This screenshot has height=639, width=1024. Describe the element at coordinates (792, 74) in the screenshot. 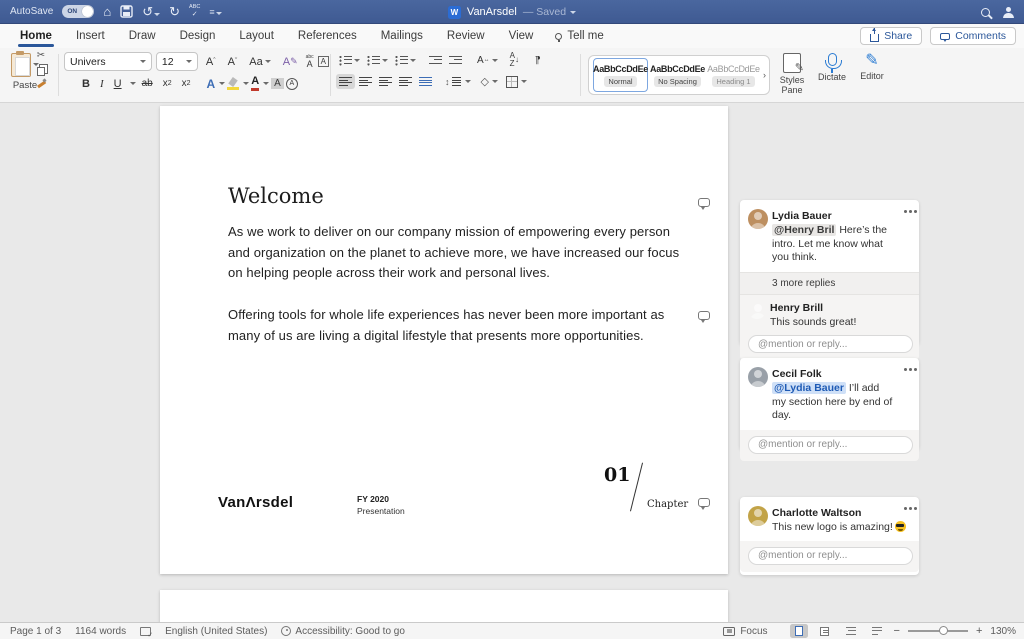

I see `styles-pane-button: Styles Pane` at that location.